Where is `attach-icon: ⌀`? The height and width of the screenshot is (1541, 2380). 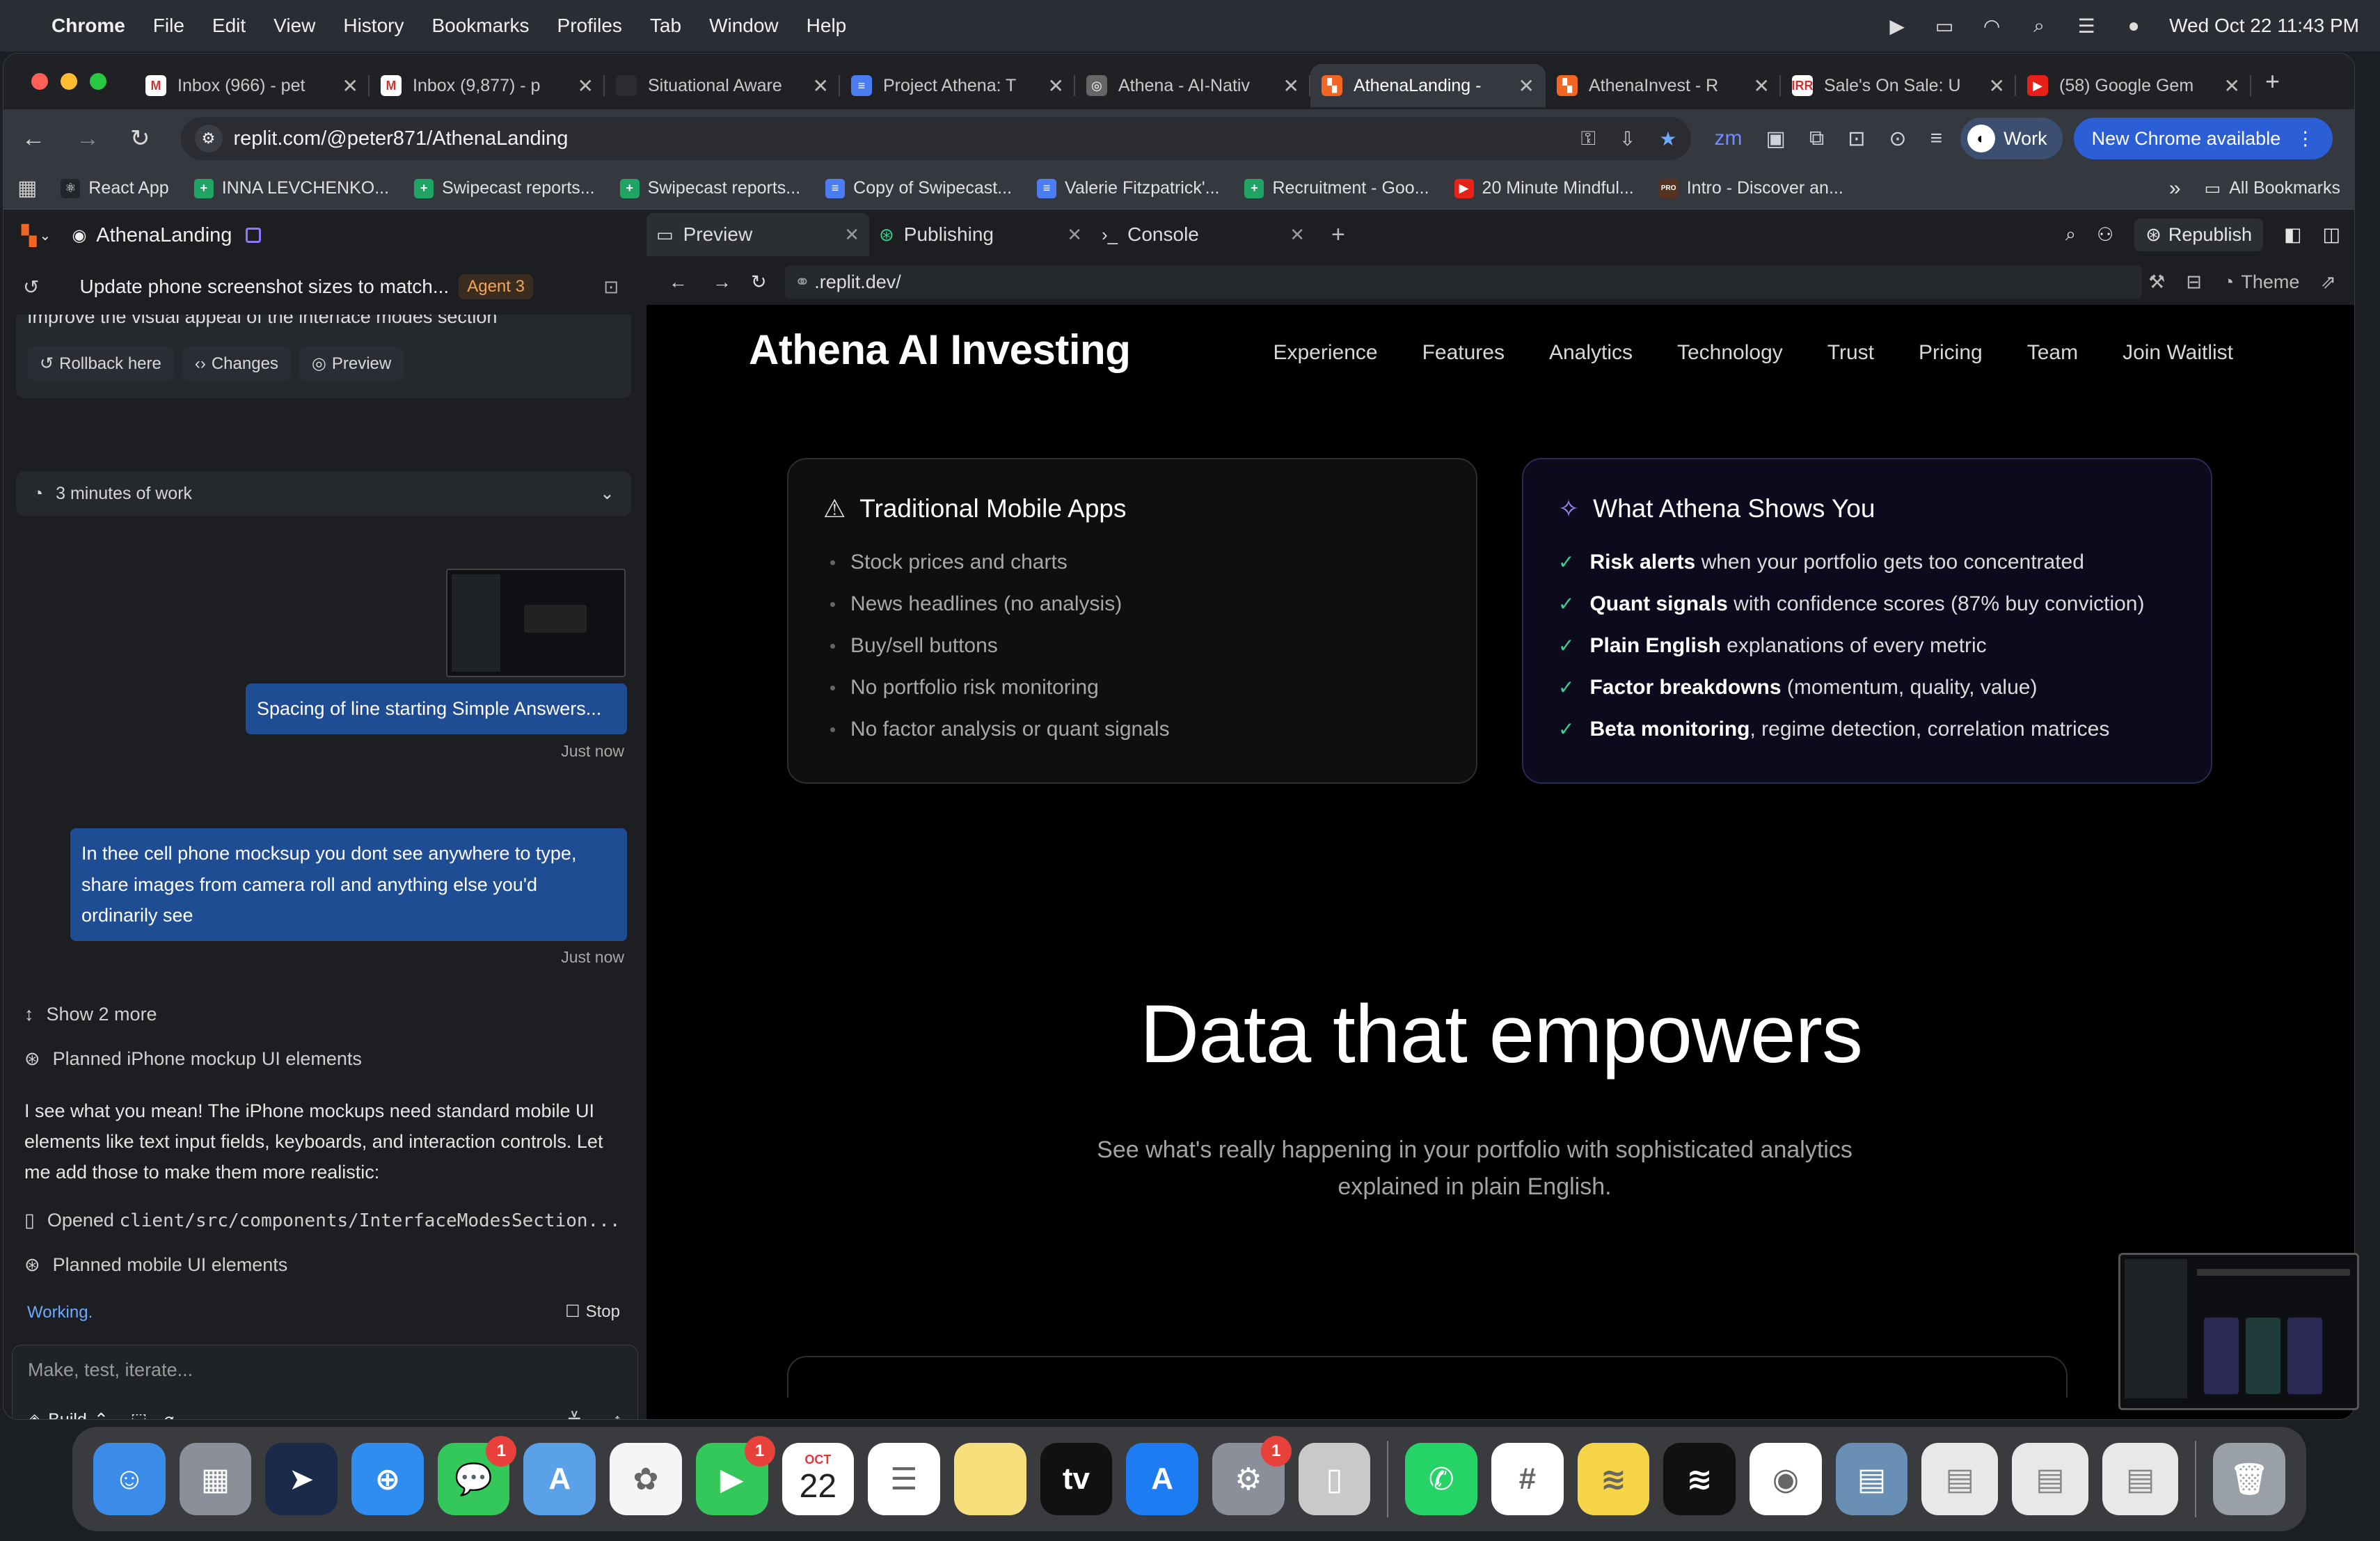
attach-icon: ⌀ is located at coordinates (169, 1414).